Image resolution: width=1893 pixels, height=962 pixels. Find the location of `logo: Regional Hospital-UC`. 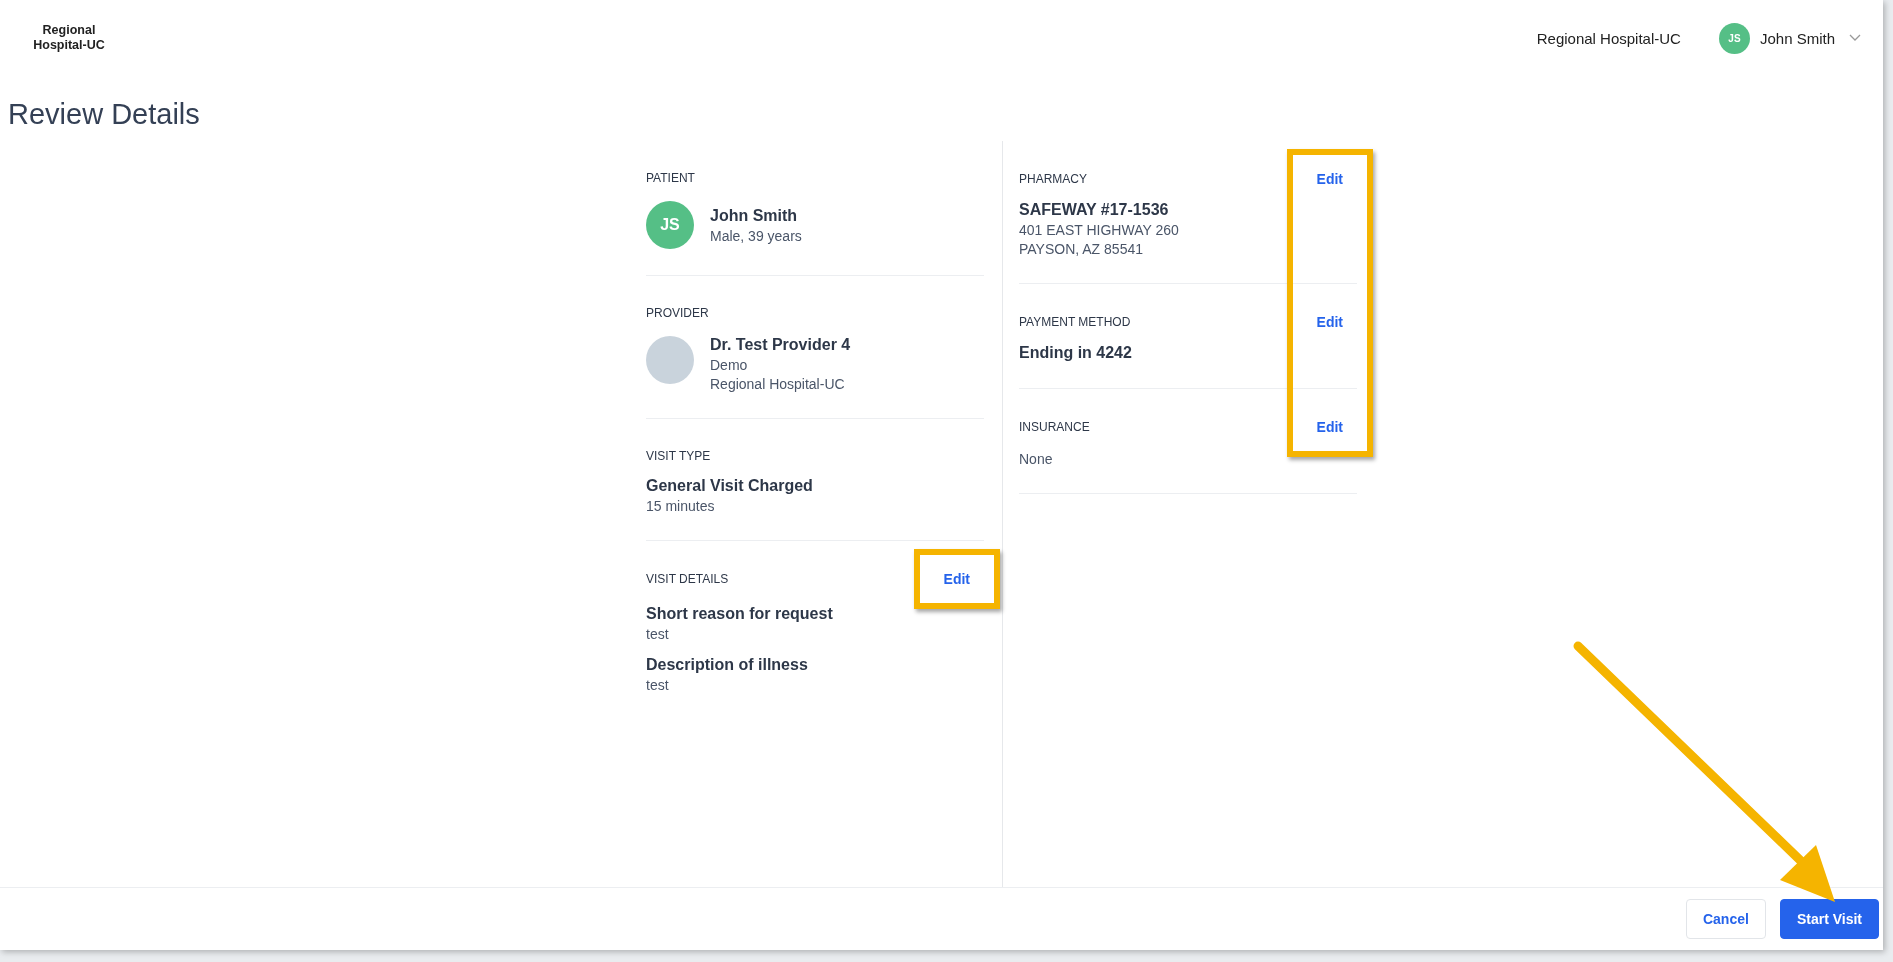

logo: Regional Hospital-UC is located at coordinates (69, 38).